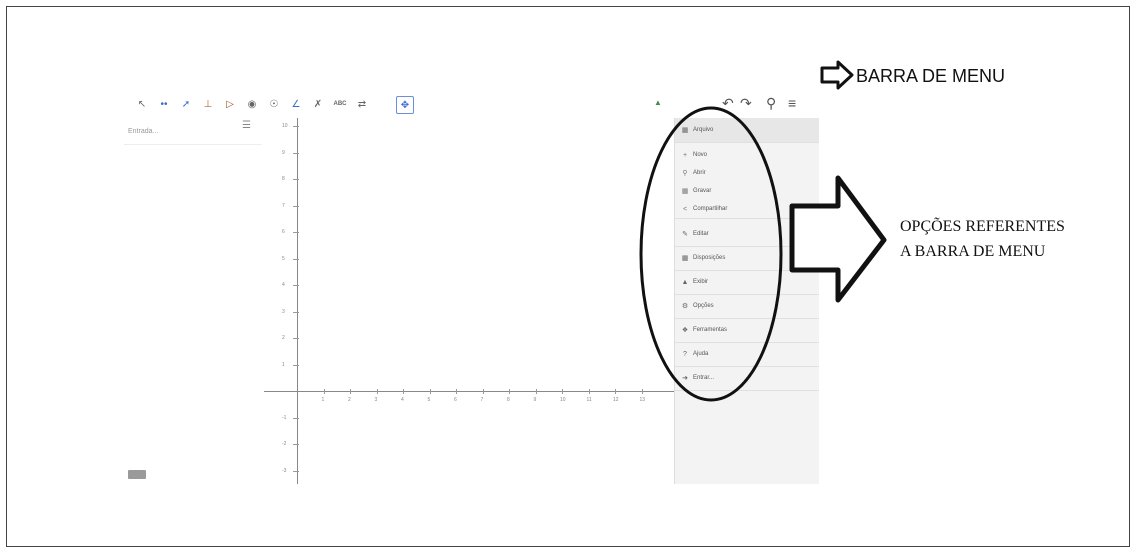  Describe the element at coordinates (973, 251) in the screenshot. I see `annotation-options-line2: A BARRA DE MENU` at that location.